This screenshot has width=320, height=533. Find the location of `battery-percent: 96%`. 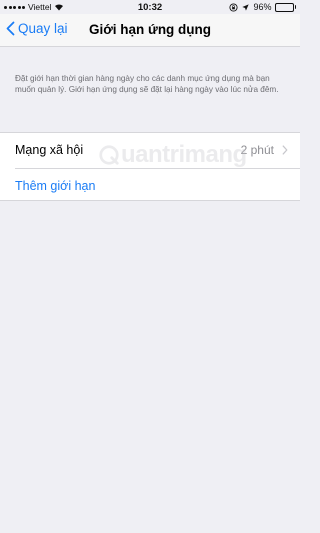

battery-percent: 96% is located at coordinates (262, 7).